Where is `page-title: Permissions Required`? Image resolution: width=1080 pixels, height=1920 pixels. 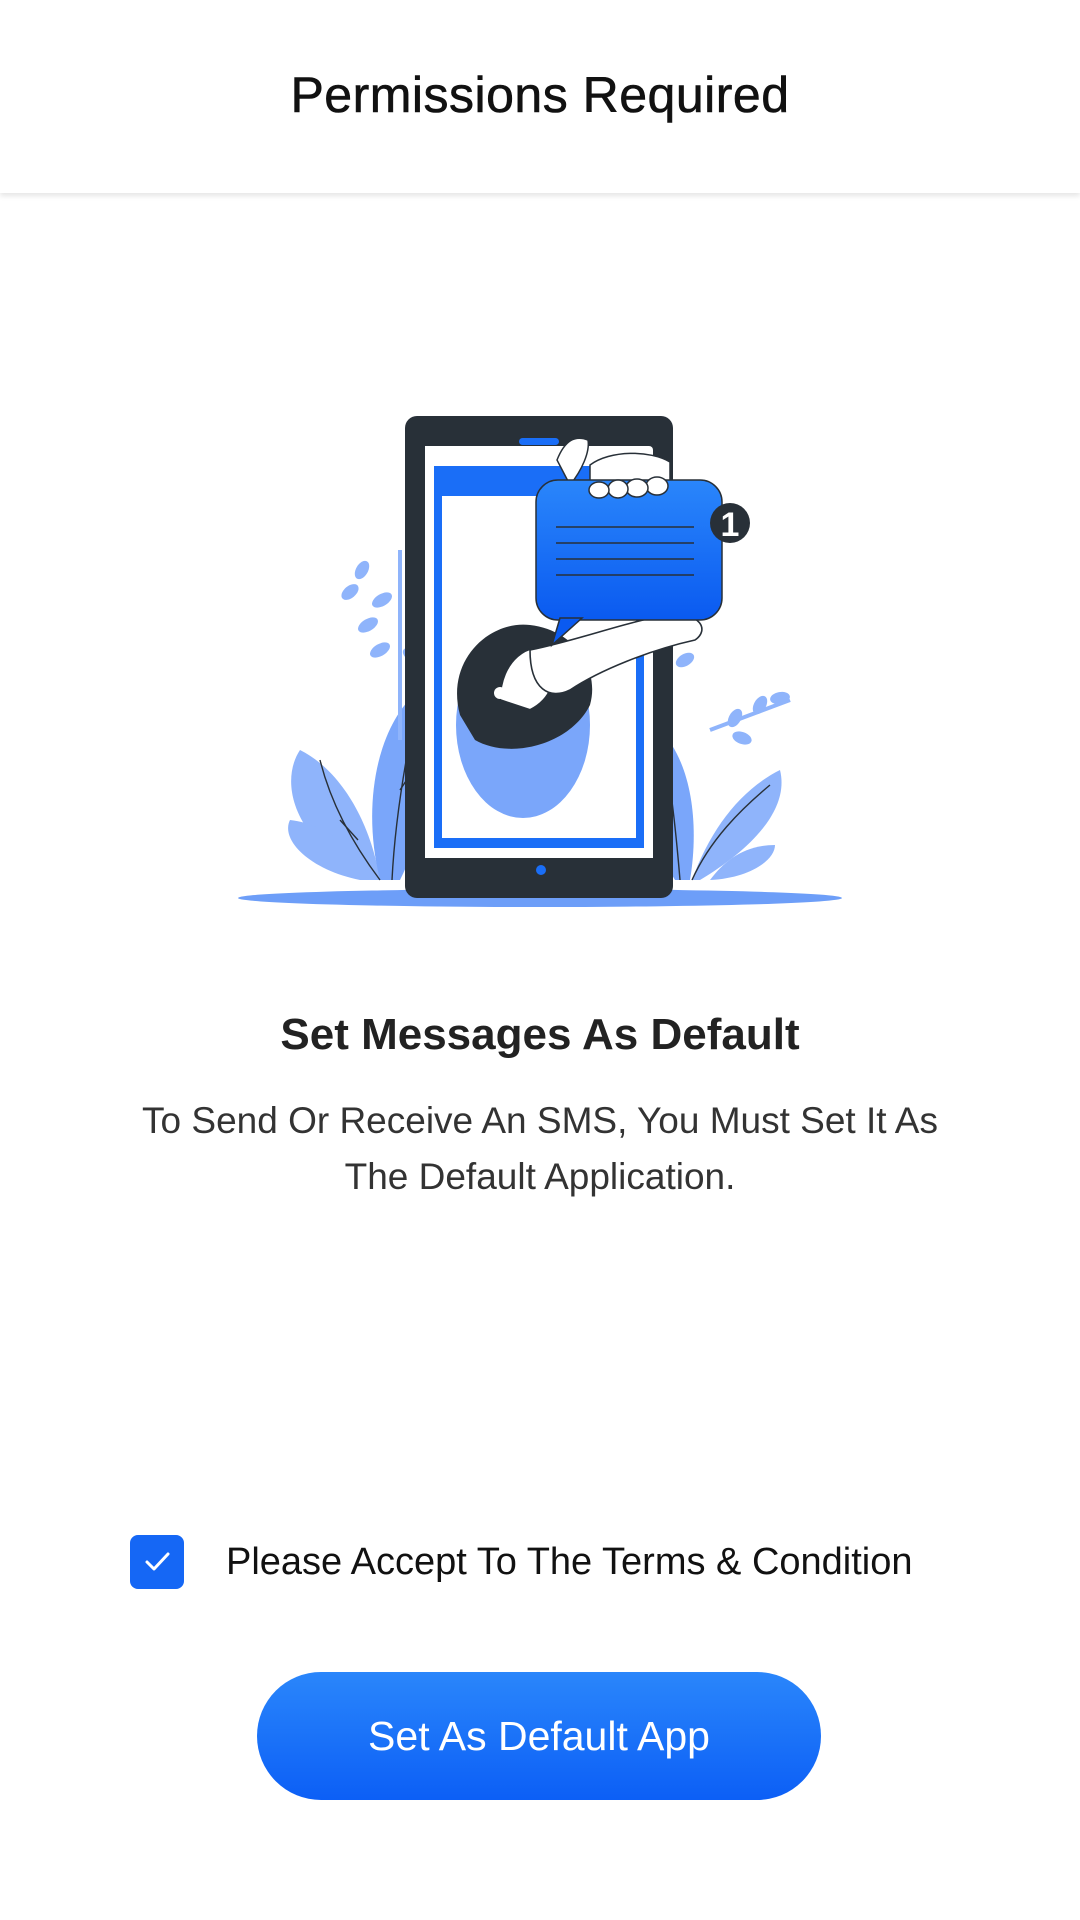
page-title: Permissions Required is located at coordinates (540, 94).